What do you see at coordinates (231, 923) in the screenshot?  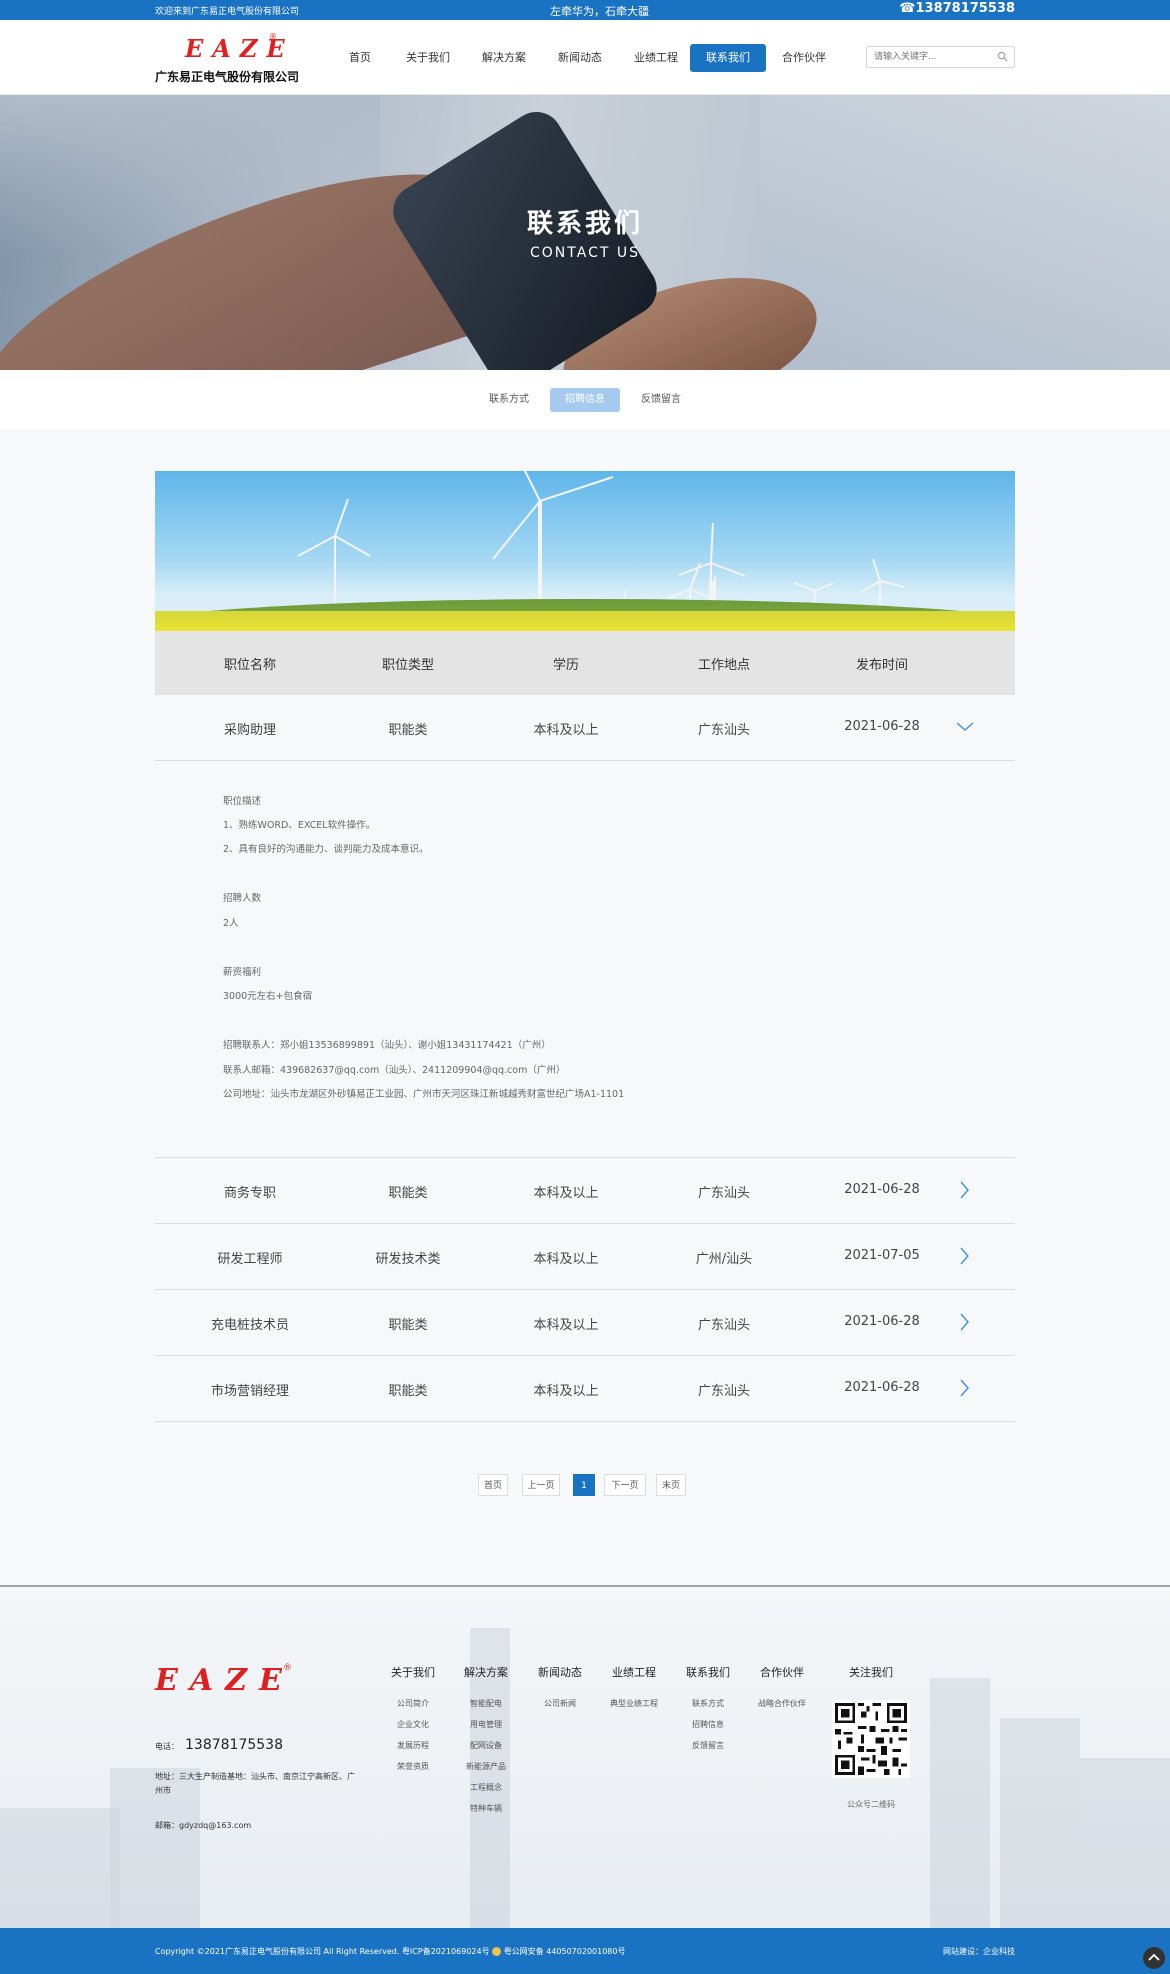 I see `detail-count: 2人` at bounding box center [231, 923].